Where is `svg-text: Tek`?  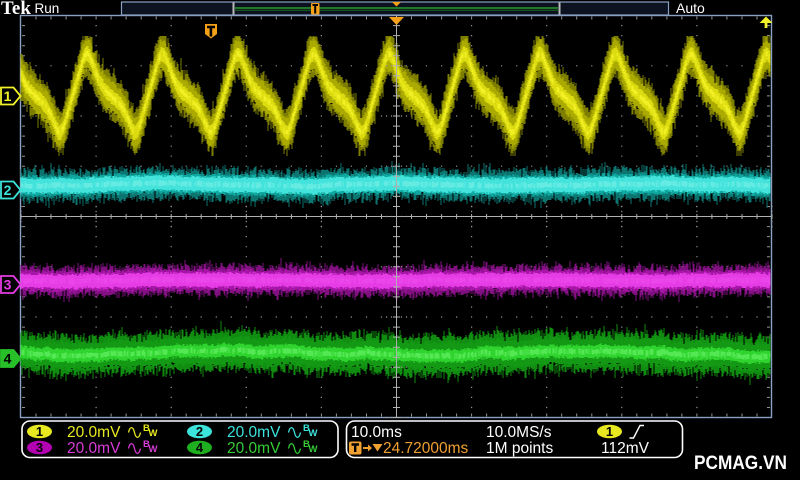
svg-text: Tek is located at coordinates (16, 9).